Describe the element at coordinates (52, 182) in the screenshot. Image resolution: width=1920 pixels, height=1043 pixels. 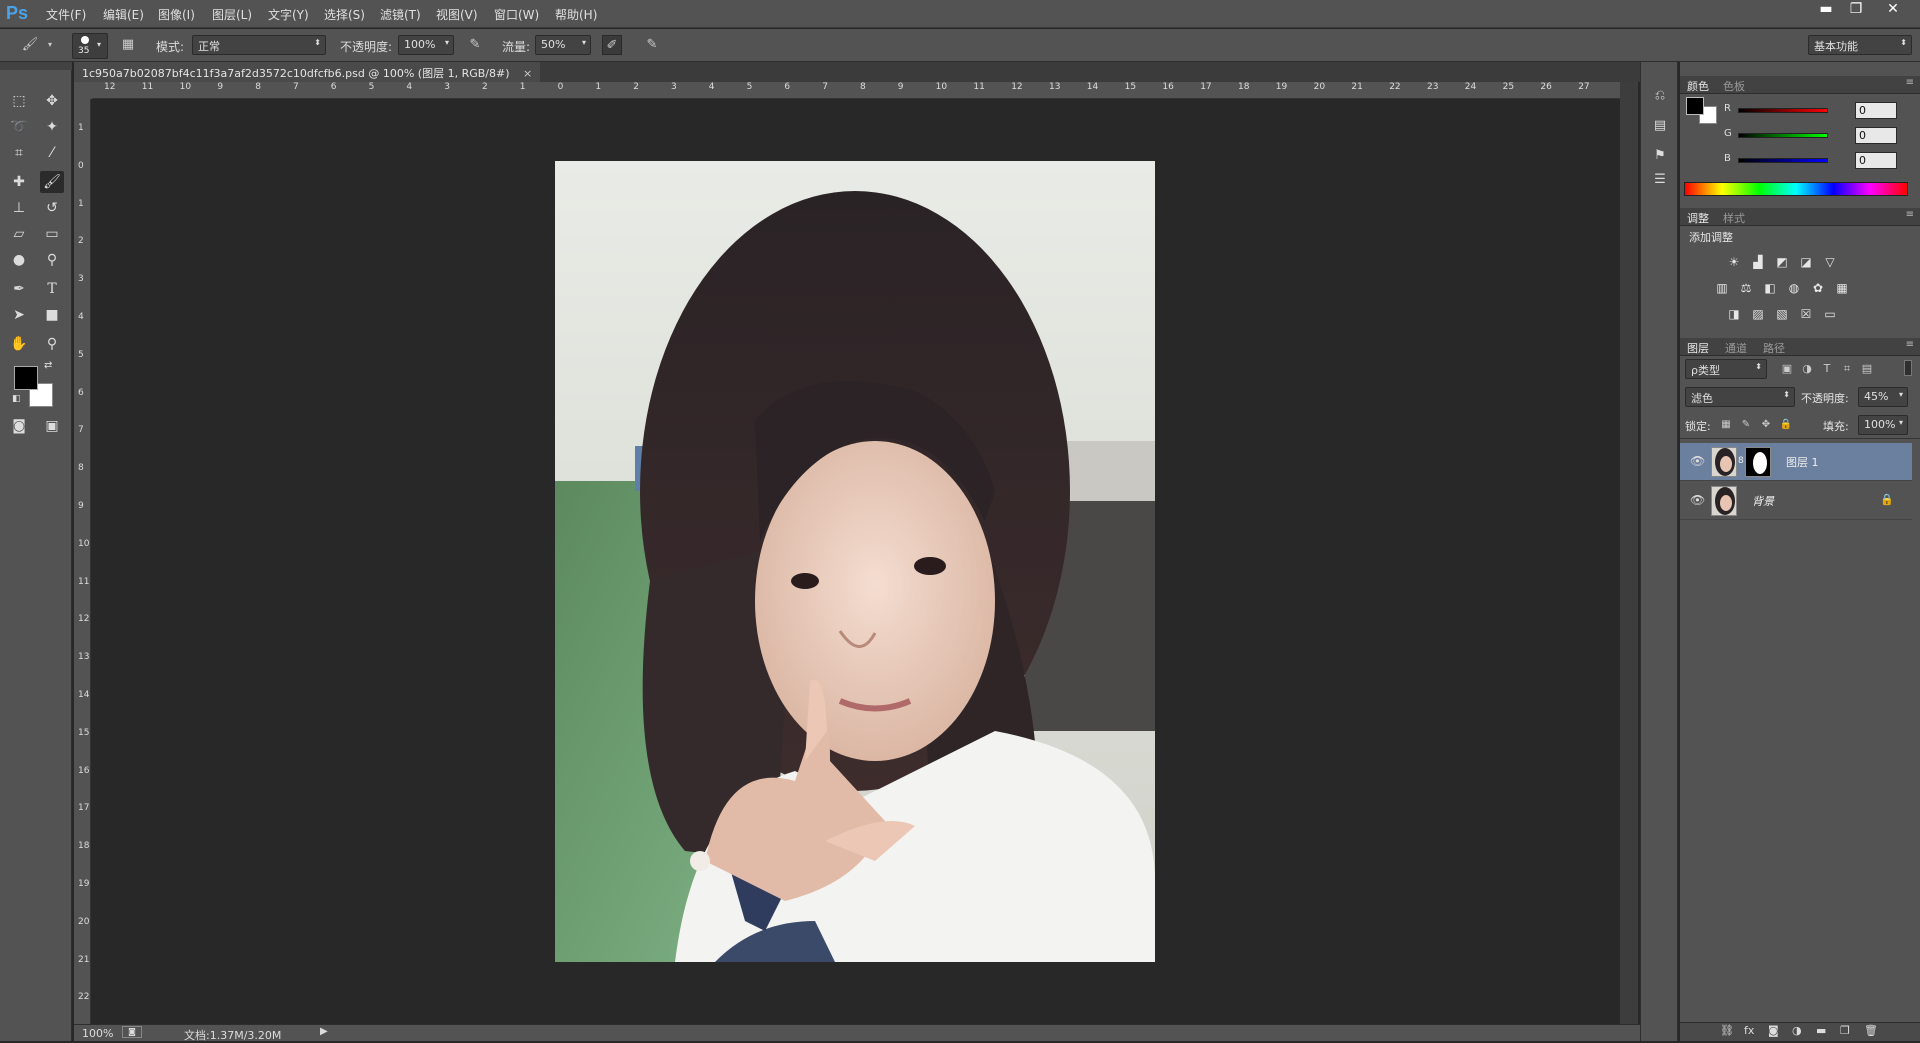
I see `brush-tool-icon: 🖌` at that location.